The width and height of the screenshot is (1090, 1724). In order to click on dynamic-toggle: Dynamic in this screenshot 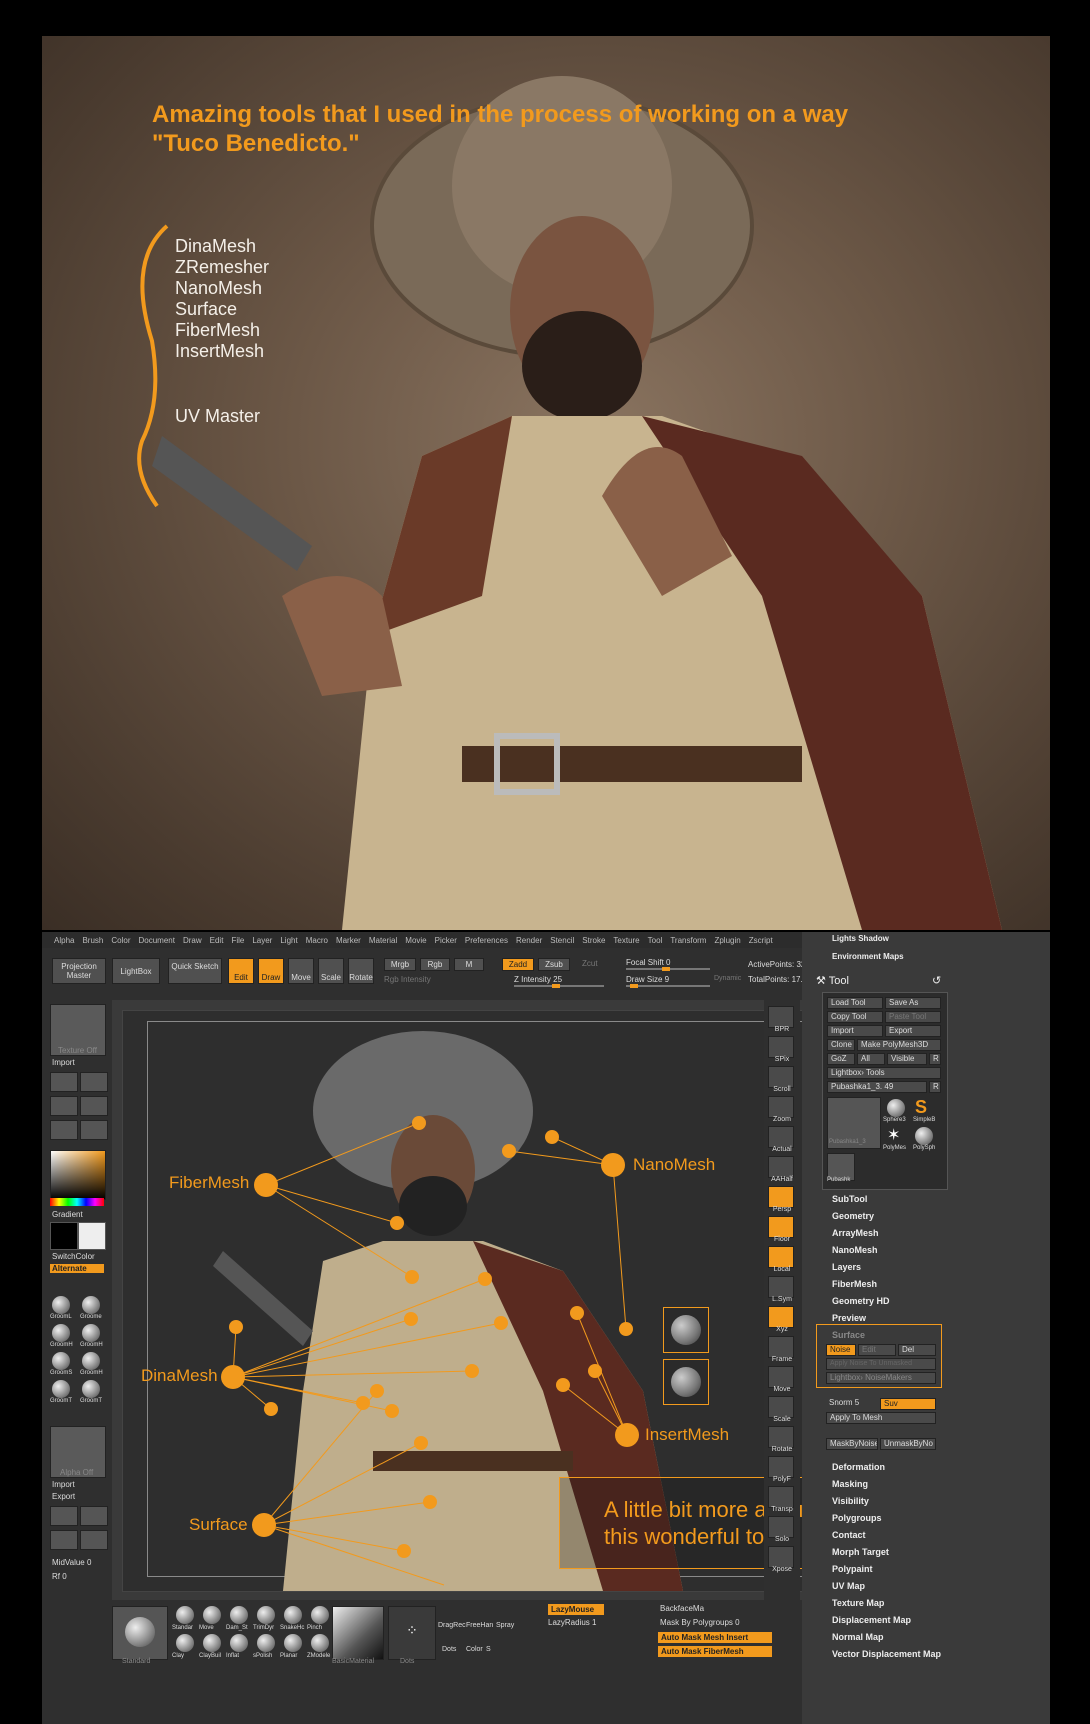, I will do `click(727, 978)`.